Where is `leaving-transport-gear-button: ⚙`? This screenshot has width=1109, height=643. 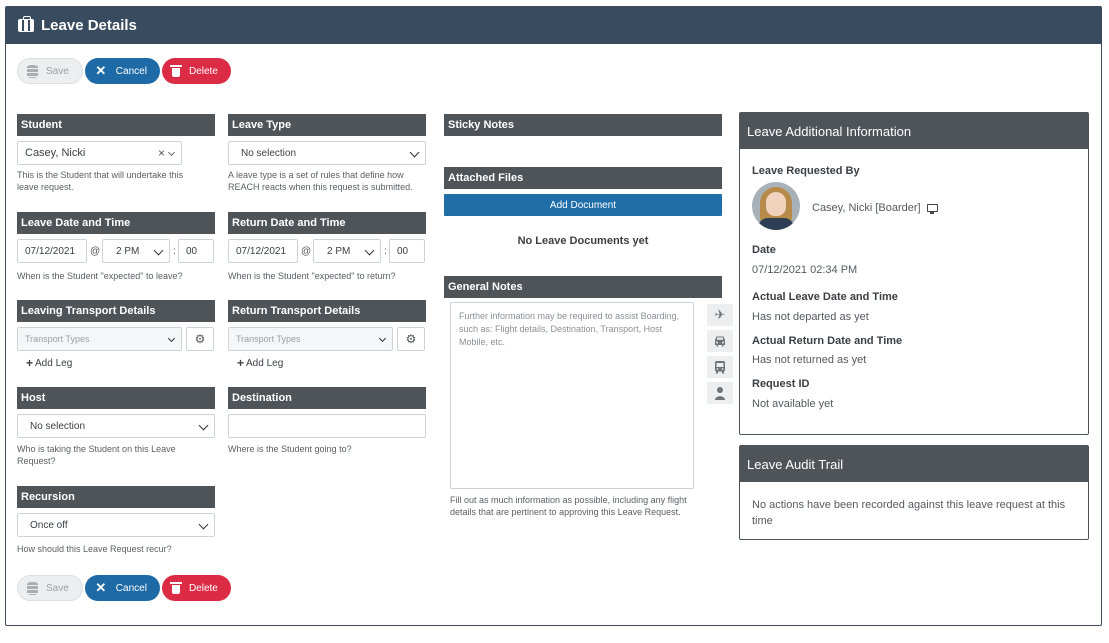
leaving-transport-gear-button: ⚙ is located at coordinates (200, 339).